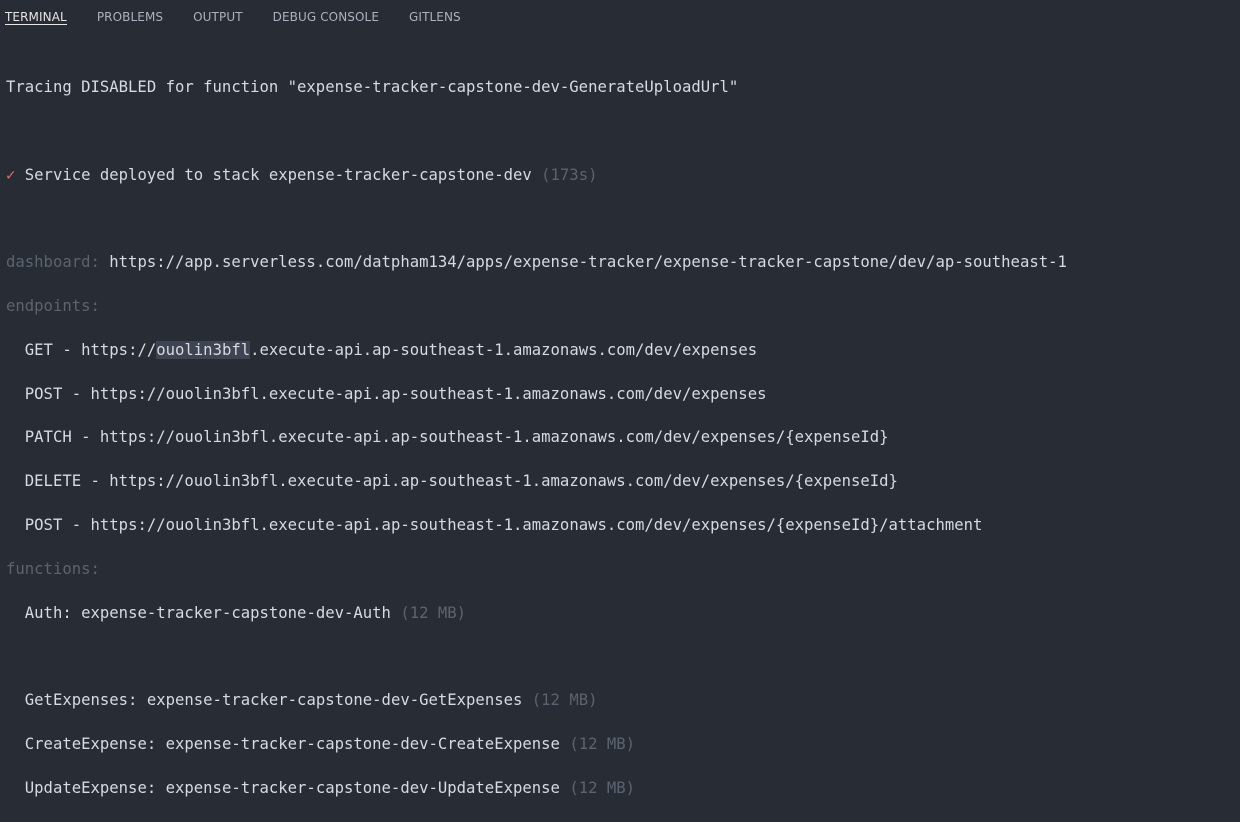  I want to click on endpoints-label: endpoints:, so click(53, 305).